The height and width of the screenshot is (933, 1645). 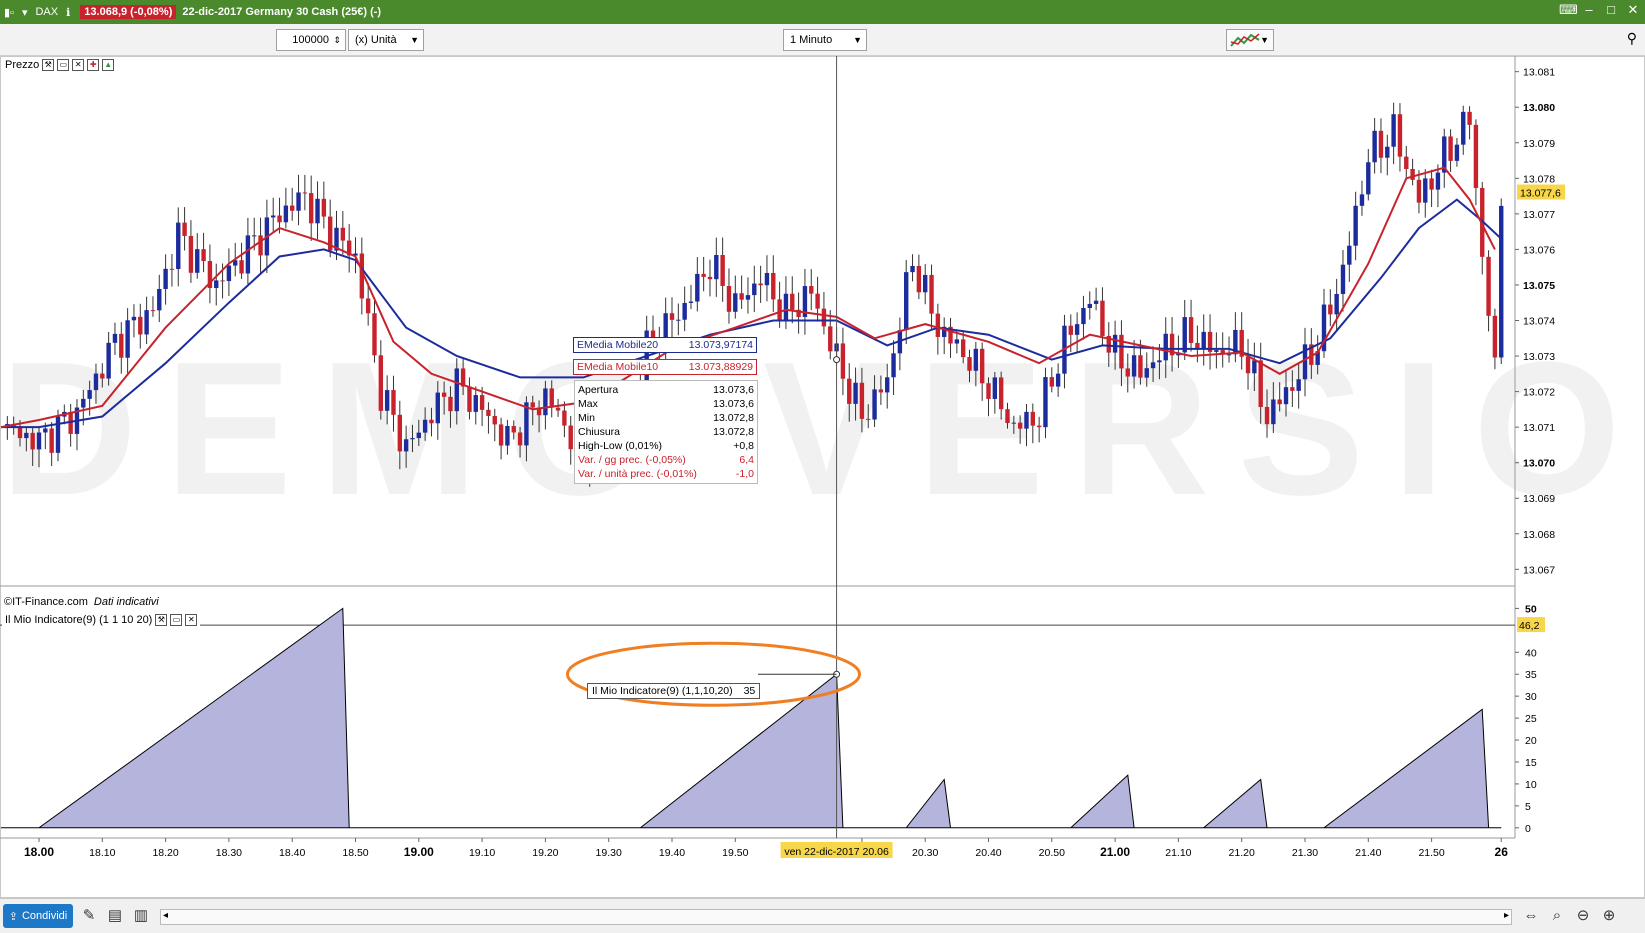 What do you see at coordinates (1250, 40) in the screenshot?
I see `chart-type-button: ▼` at bounding box center [1250, 40].